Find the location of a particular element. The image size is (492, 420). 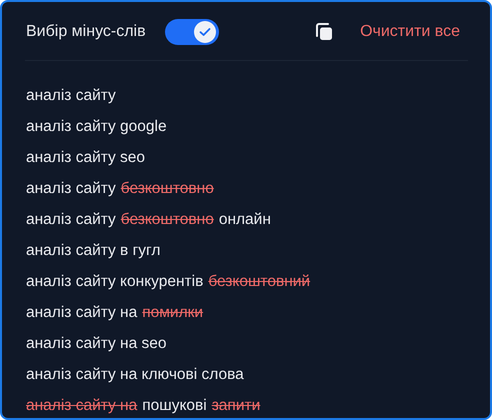

check-icon is located at coordinates (204, 32).